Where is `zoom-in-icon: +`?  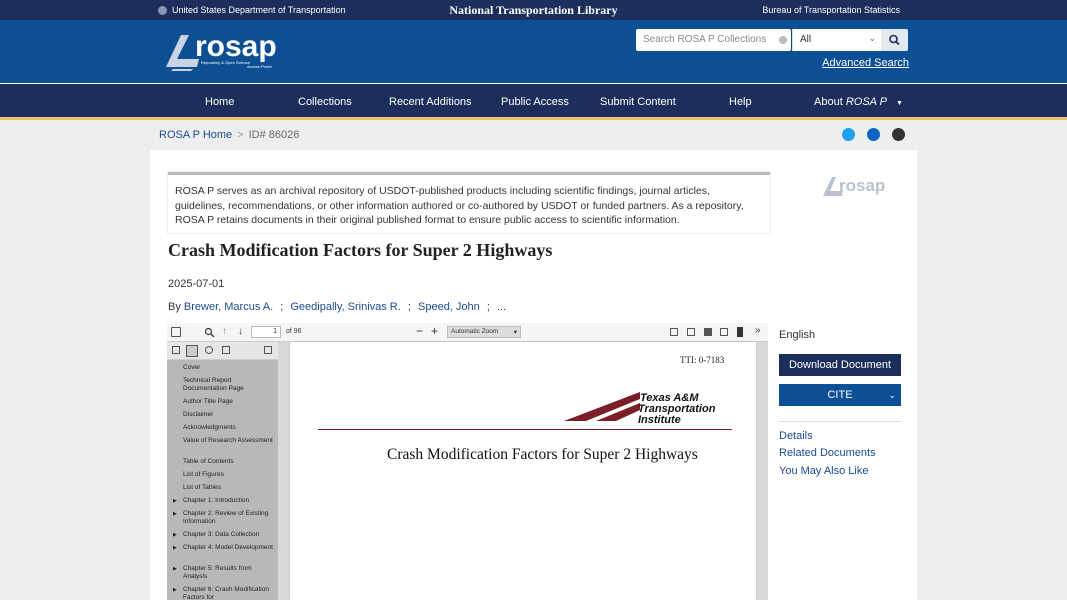 zoom-in-icon: + is located at coordinates (434, 331).